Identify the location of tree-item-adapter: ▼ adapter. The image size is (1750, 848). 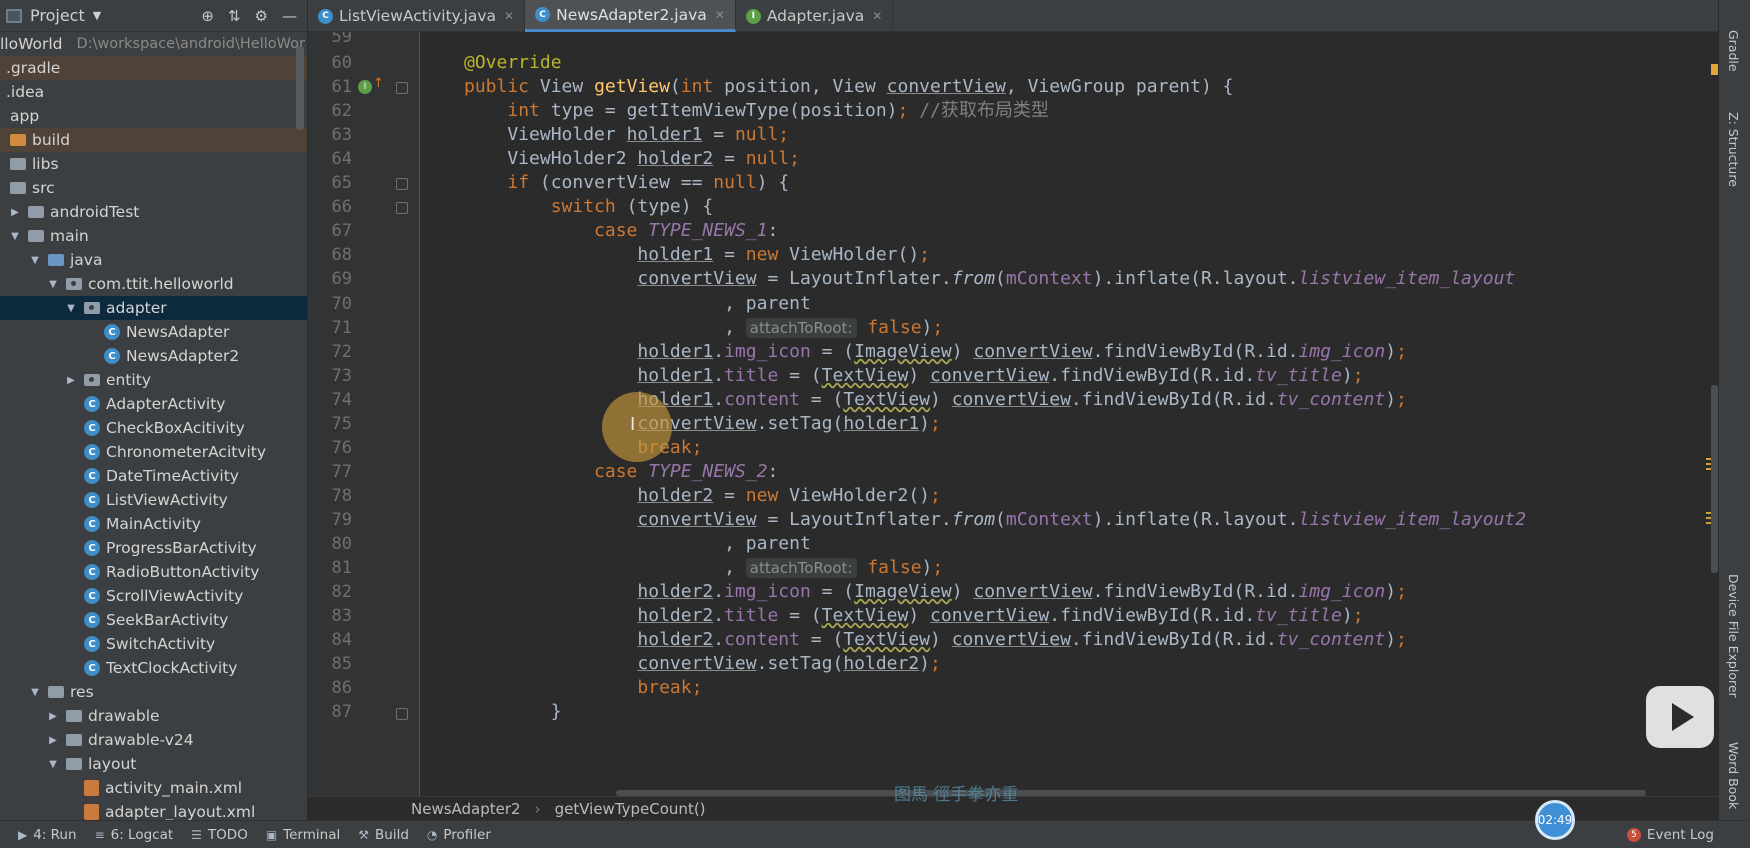
(153, 308).